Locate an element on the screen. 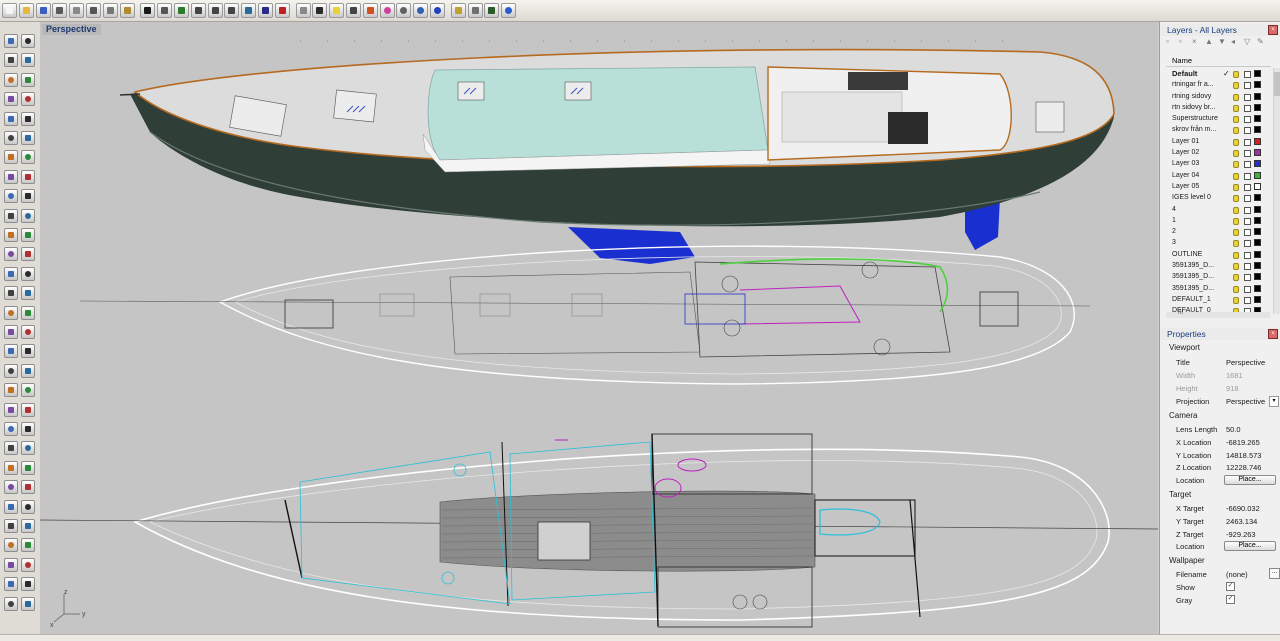 Image resolution: width=1280 pixels, height=641 pixels. pipe-icon is located at coordinates (28, 390).